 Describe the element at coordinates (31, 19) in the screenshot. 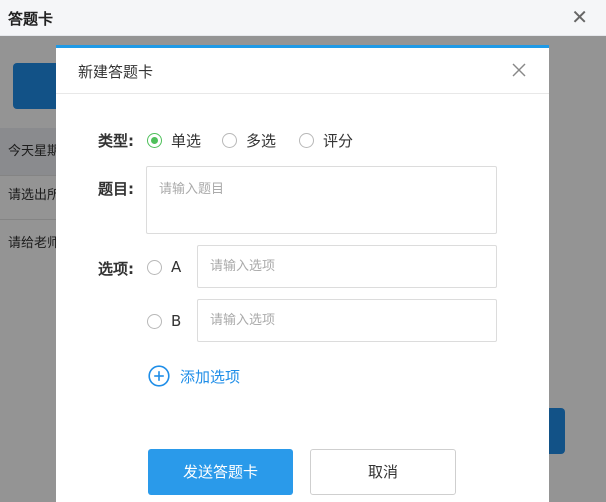

I see `background-title: 答题卡` at that location.